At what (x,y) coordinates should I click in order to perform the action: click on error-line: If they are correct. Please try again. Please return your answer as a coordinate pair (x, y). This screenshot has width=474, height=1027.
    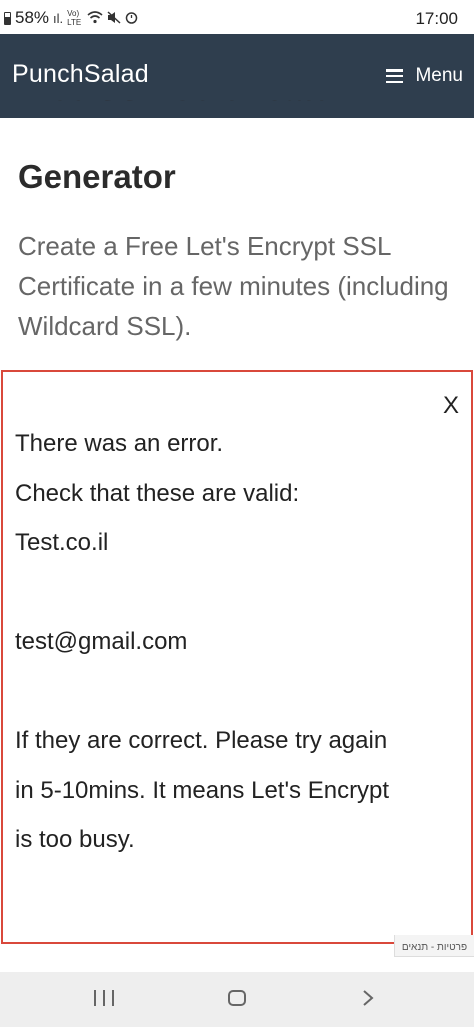
    Looking at the image, I should click on (201, 740).